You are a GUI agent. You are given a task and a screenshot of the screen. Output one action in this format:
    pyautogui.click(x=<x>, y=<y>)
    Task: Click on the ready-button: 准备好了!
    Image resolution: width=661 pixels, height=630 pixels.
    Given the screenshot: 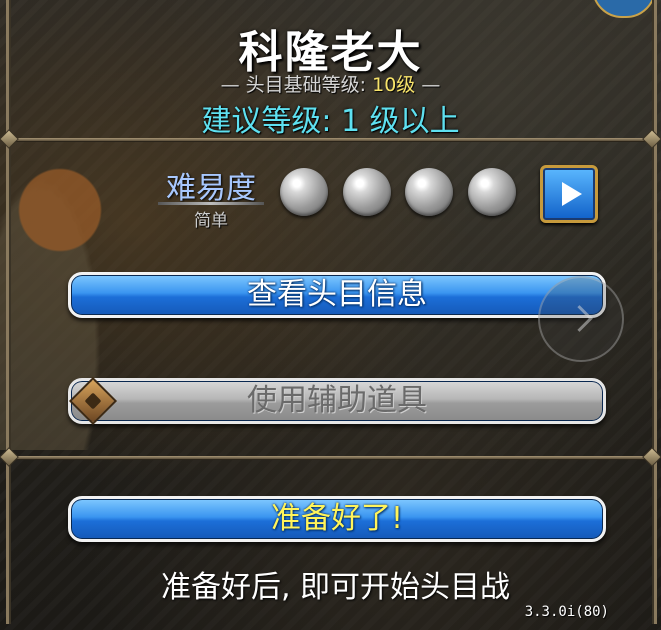 What is the action you would take?
    pyautogui.click(x=337, y=519)
    